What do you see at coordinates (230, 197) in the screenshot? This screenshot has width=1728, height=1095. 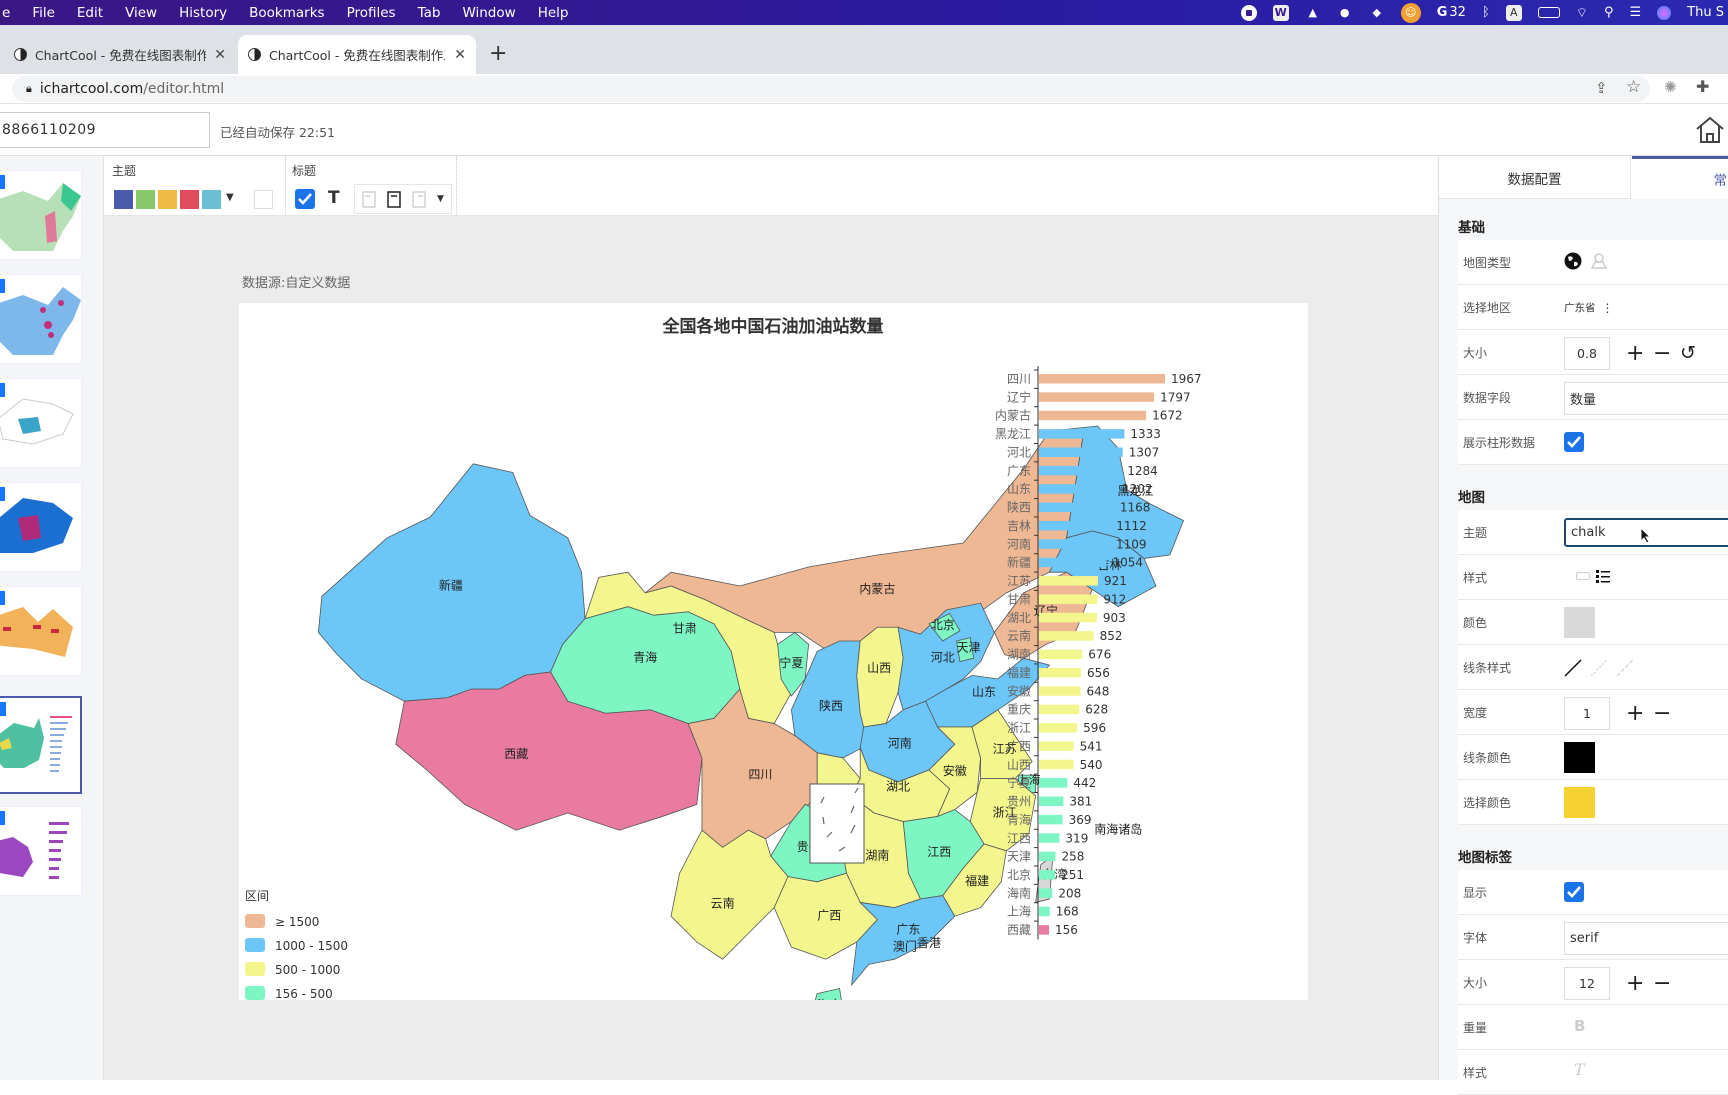 I see `theme-dropdown-caret-icon: ▼` at bounding box center [230, 197].